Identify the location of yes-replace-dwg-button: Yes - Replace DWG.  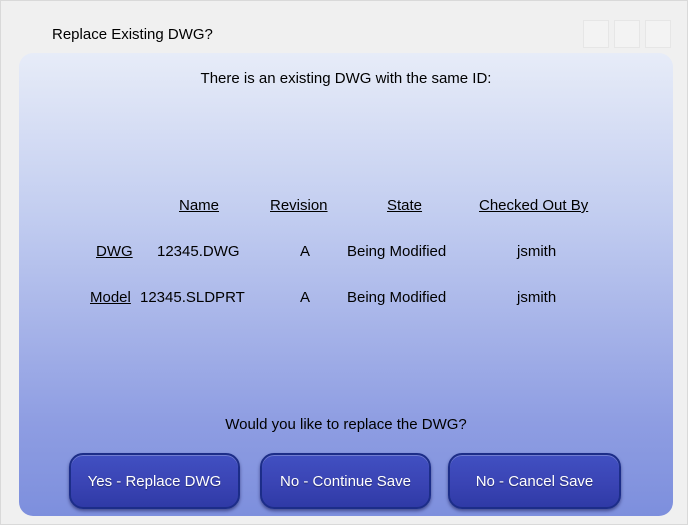
(154, 481).